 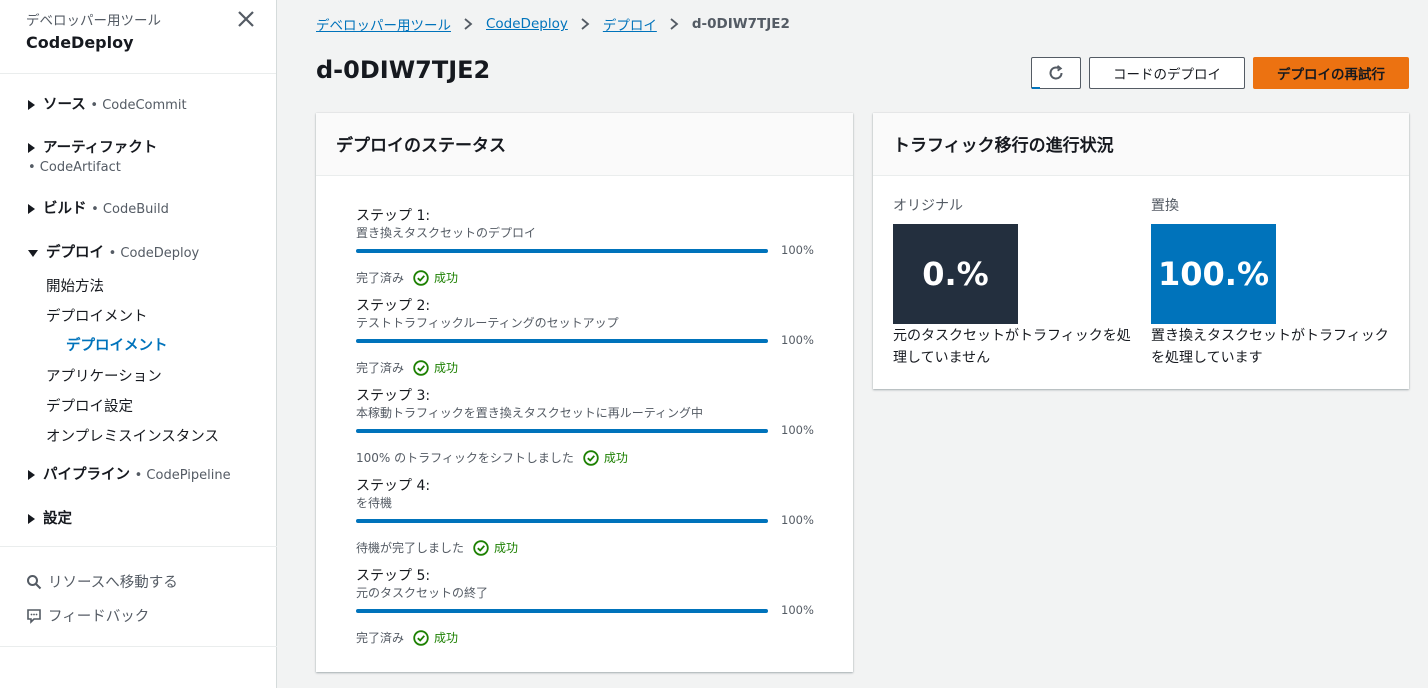 I want to click on step-status: 待機が完了しました 成功, so click(x=437, y=547).